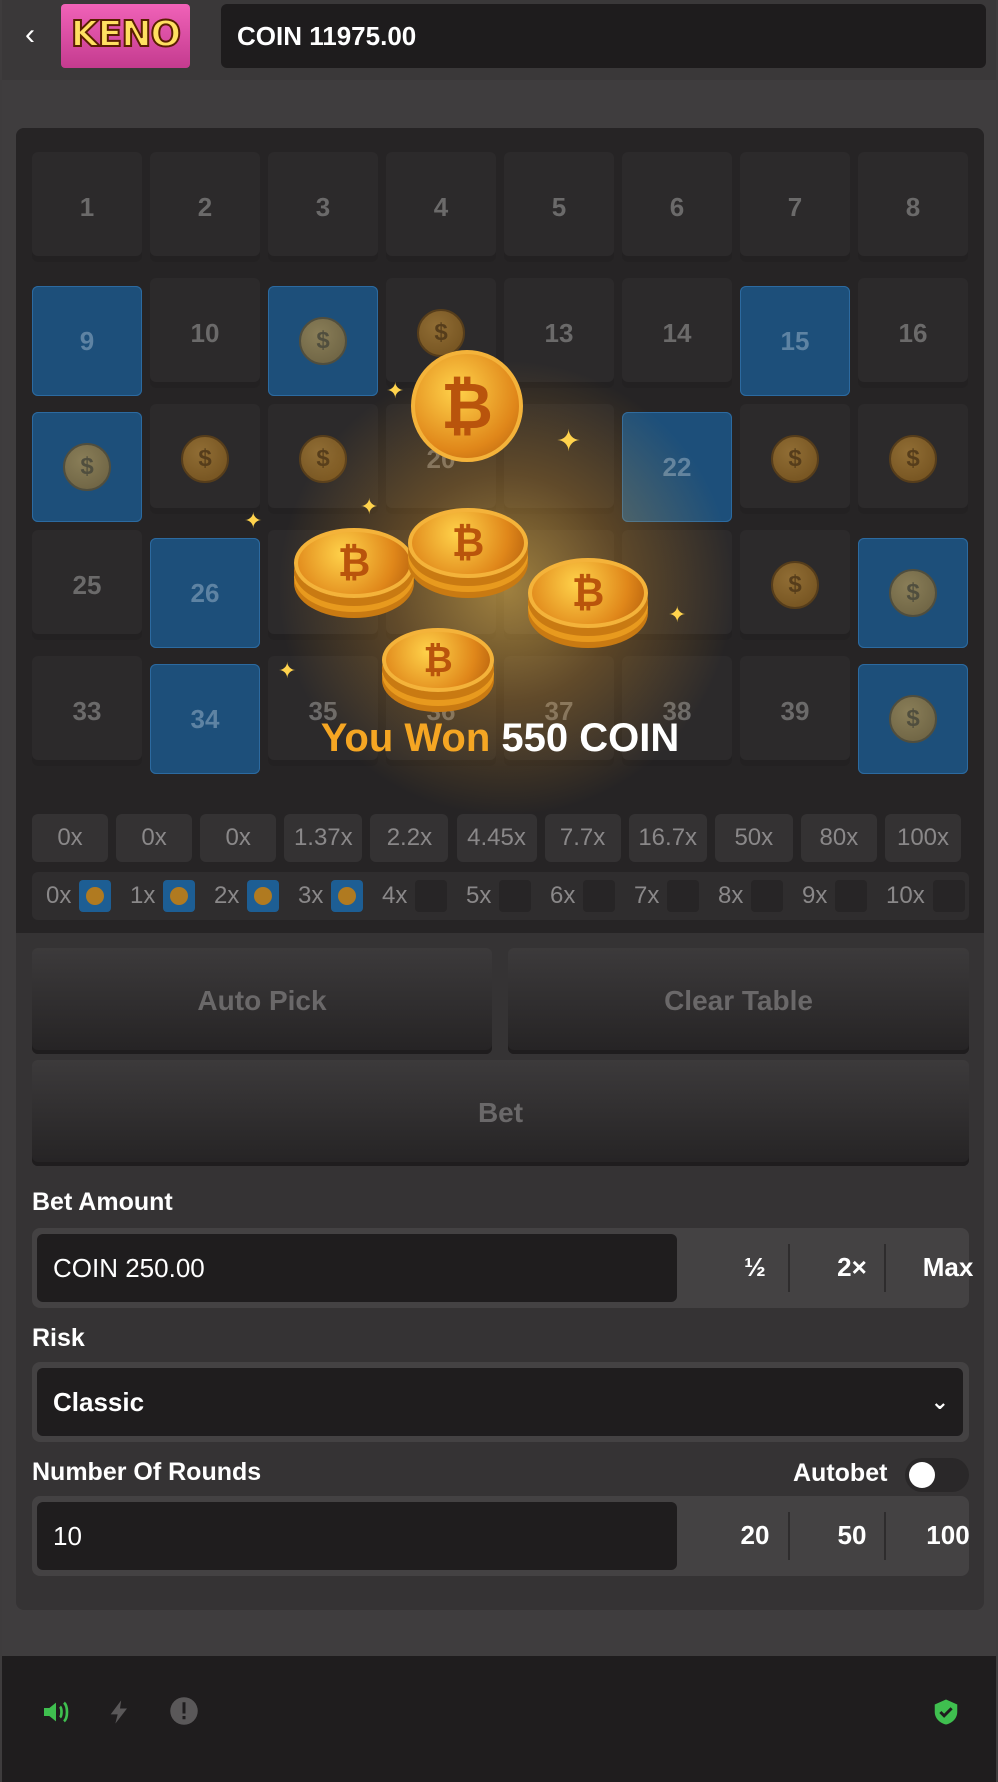 Image resolution: width=998 pixels, height=1782 pixels. Describe the element at coordinates (937, 1475) in the screenshot. I see `autobet-toggle` at that location.